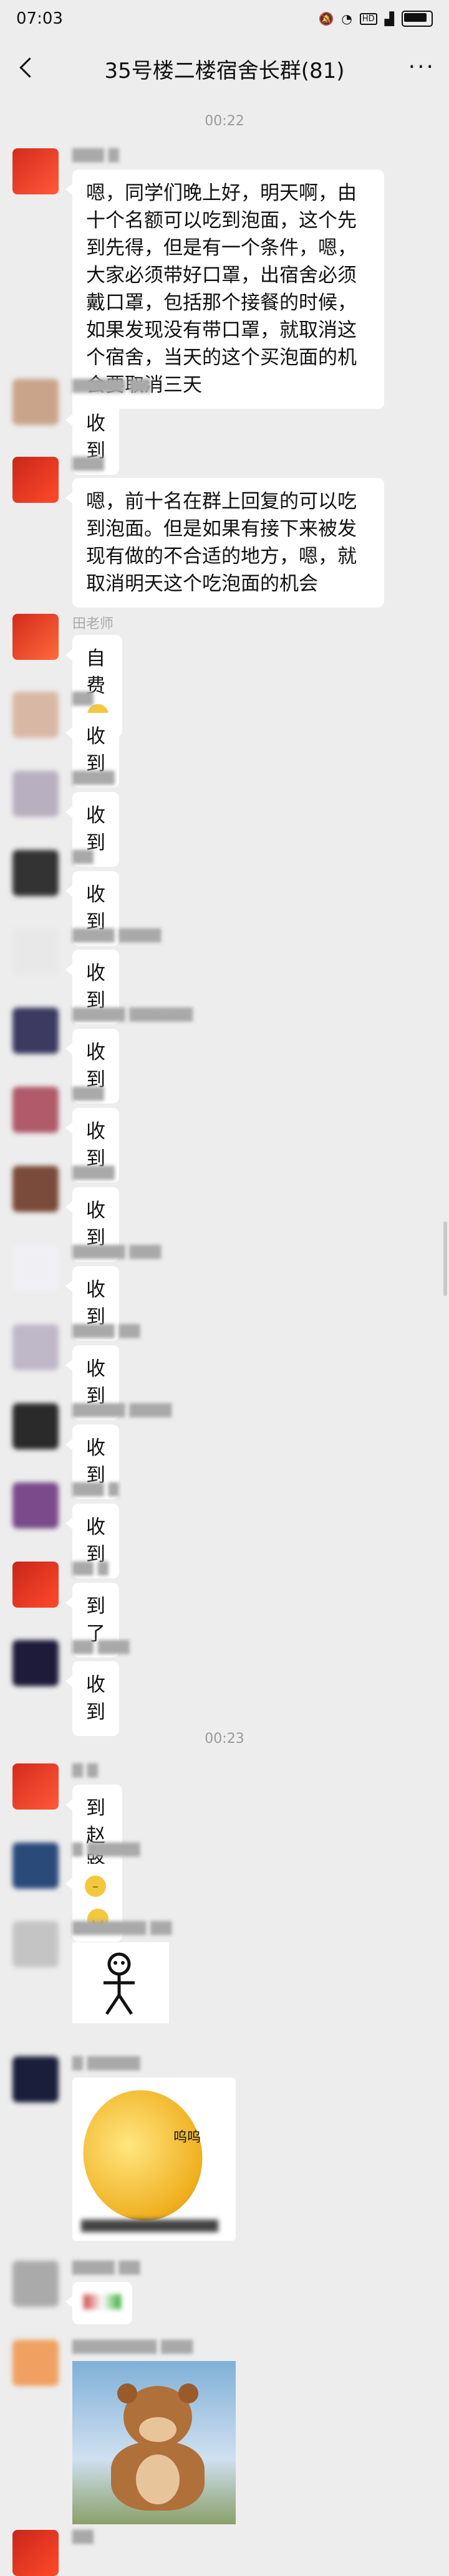  Describe the element at coordinates (132, 2347) in the screenshot. I see `sender-name: ▇▇▇▇▇▇▇▇ ▇▇▇` at that location.